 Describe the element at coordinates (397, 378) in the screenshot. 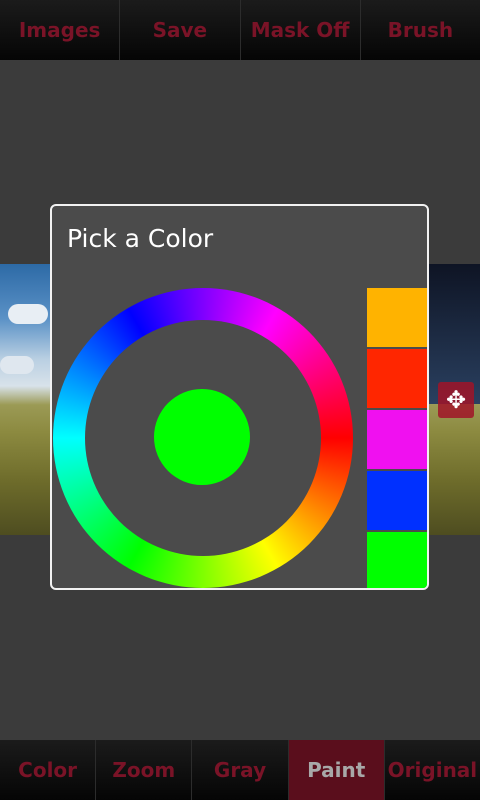

I see `swatch-red` at that location.